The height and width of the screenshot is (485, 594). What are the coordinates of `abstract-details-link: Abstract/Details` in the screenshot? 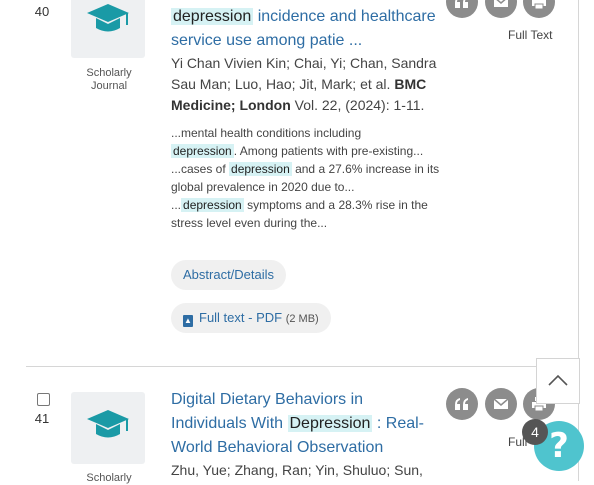 It's located at (229, 275).